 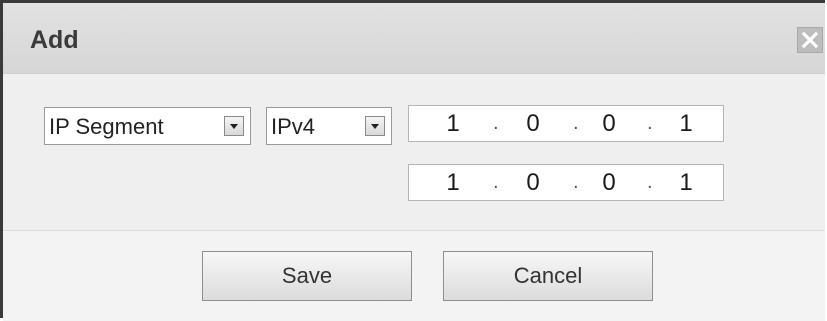 What do you see at coordinates (54, 40) in the screenshot?
I see `dialog-title: Add` at bounding box center [54, 40].